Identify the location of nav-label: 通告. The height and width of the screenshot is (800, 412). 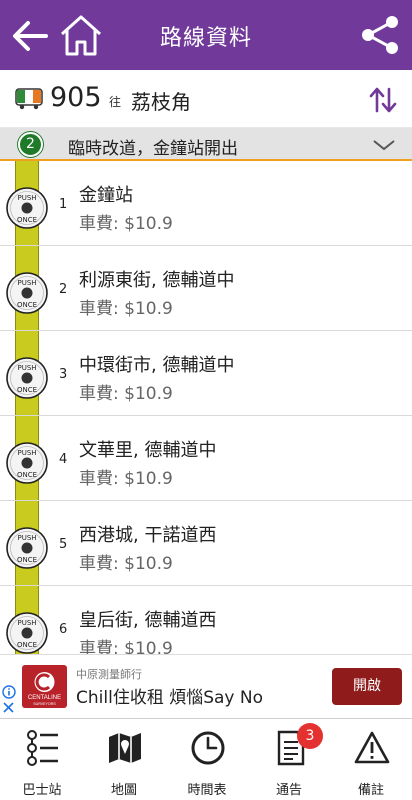
(288, 790).